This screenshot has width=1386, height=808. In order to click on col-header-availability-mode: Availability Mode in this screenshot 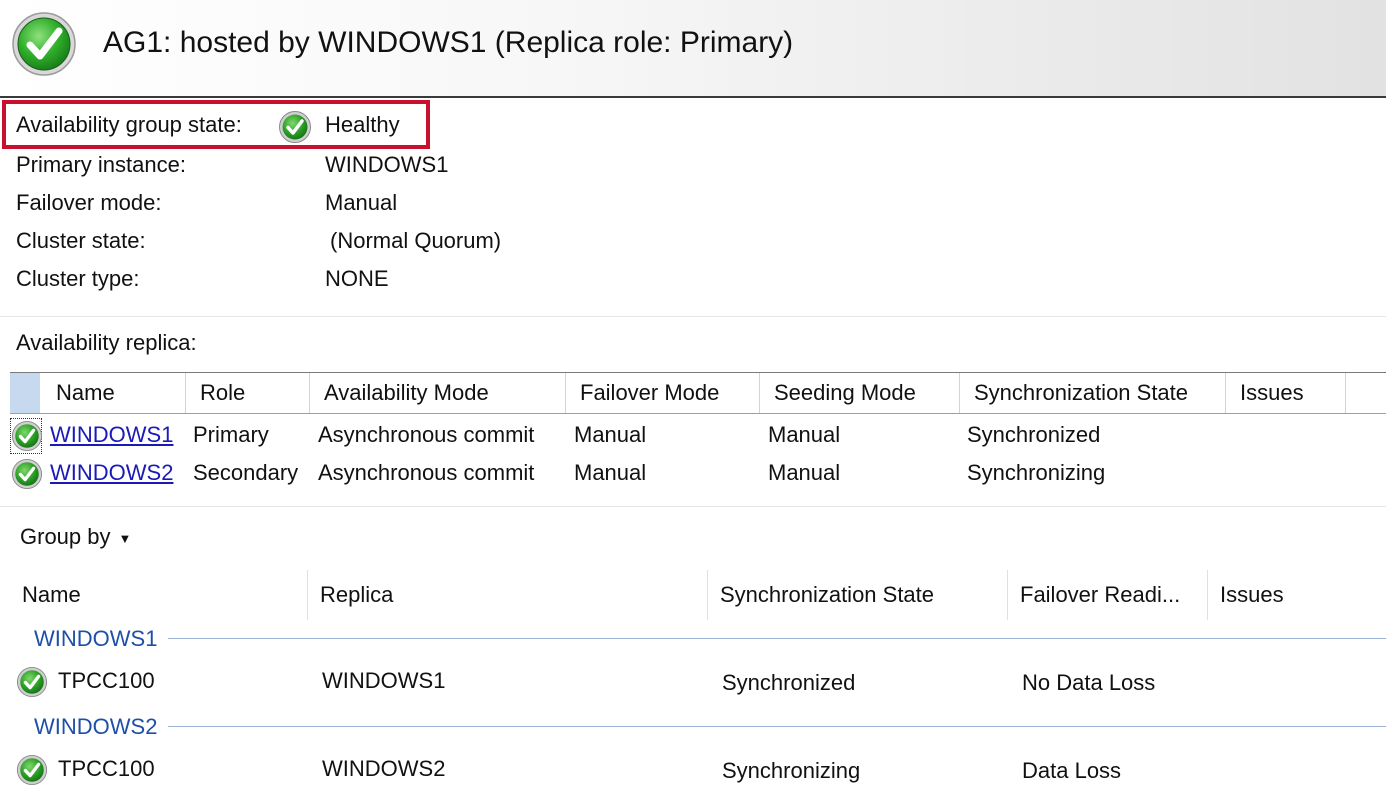, I will do `click(438, 393)`.